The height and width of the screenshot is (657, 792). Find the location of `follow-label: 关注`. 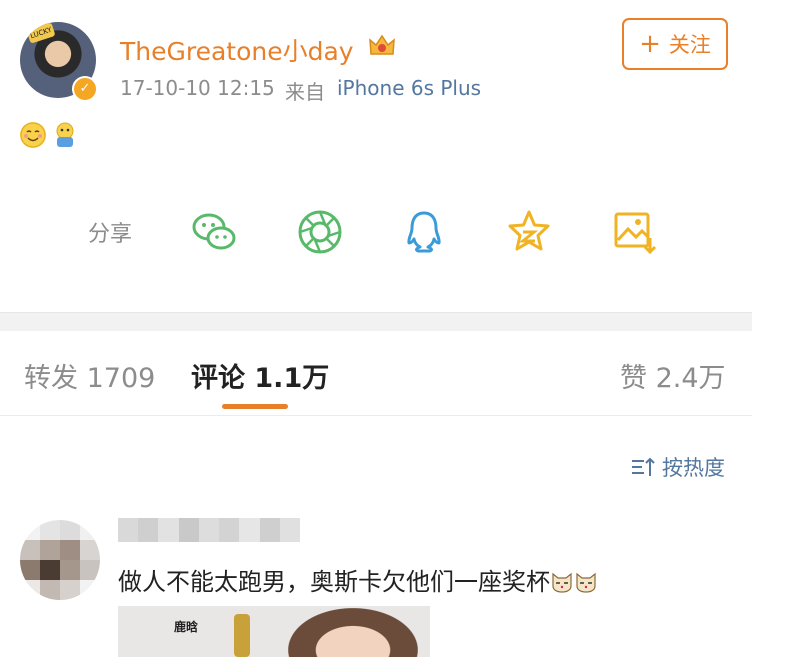

follow-label: 关注 is located at coordinates (689, 45).